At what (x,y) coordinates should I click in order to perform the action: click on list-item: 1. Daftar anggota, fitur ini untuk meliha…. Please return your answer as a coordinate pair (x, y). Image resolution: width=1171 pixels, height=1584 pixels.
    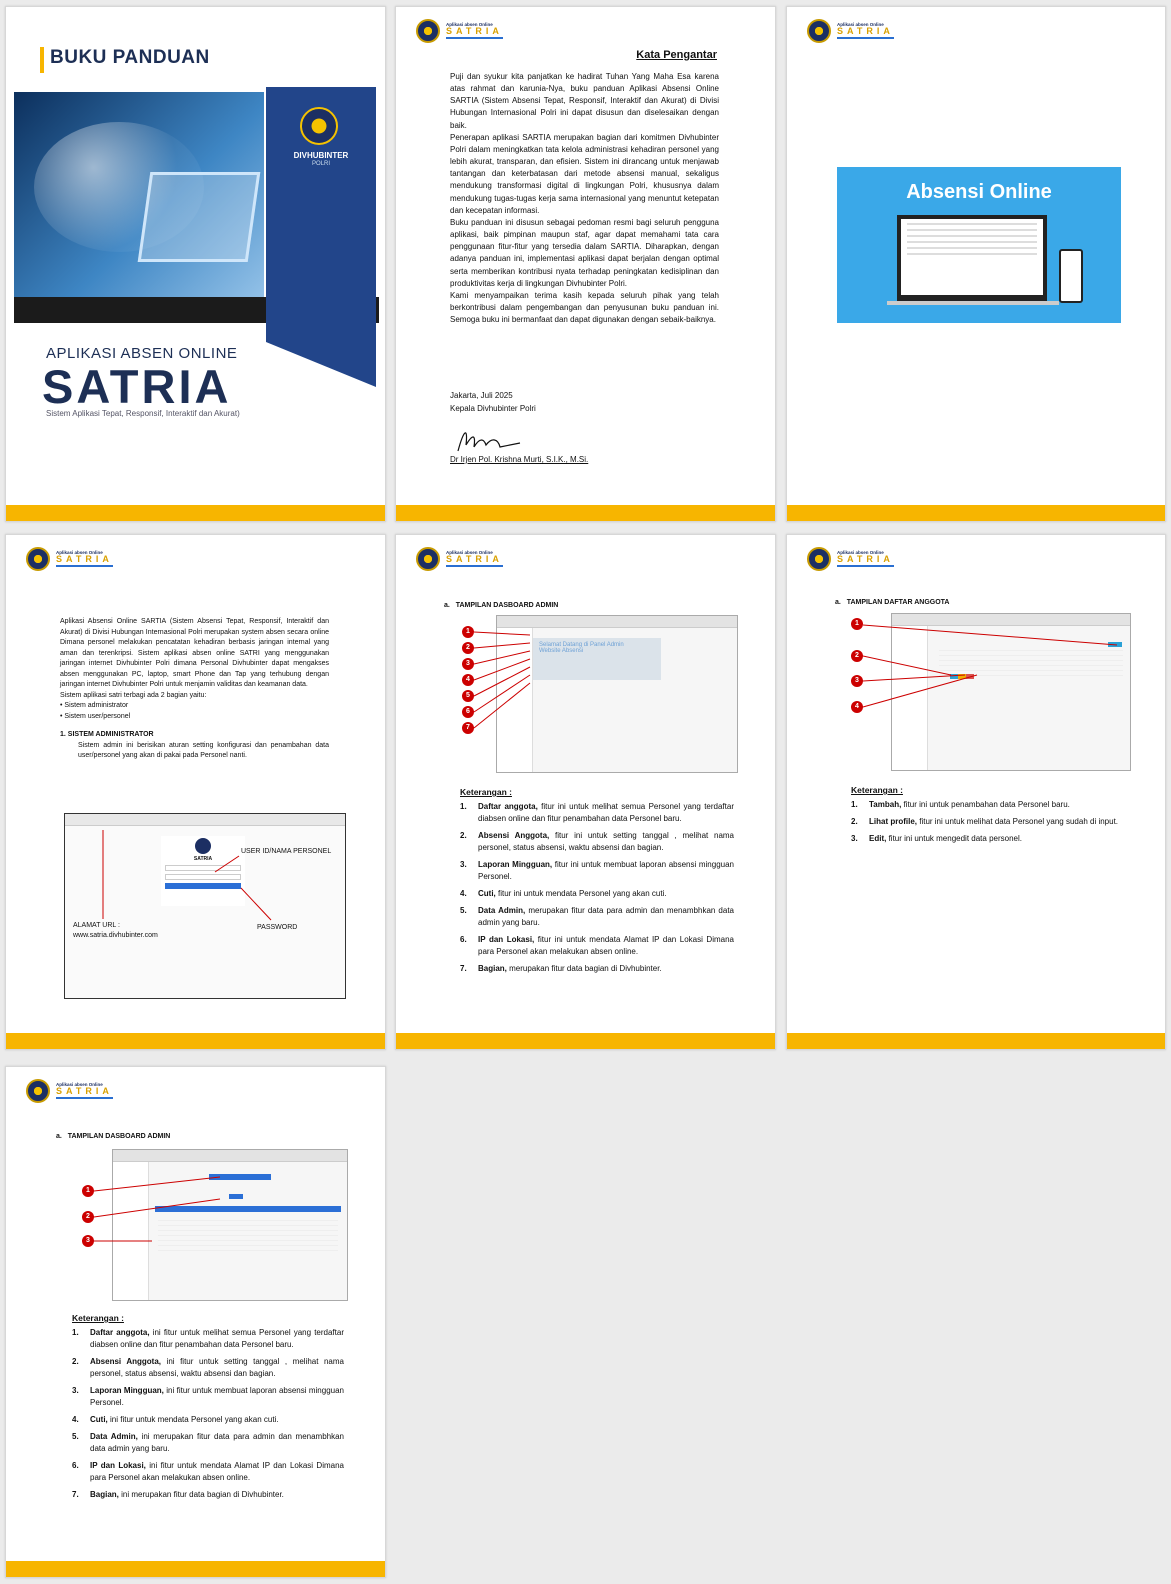
    Looking at the image, I should click on (597, 812).